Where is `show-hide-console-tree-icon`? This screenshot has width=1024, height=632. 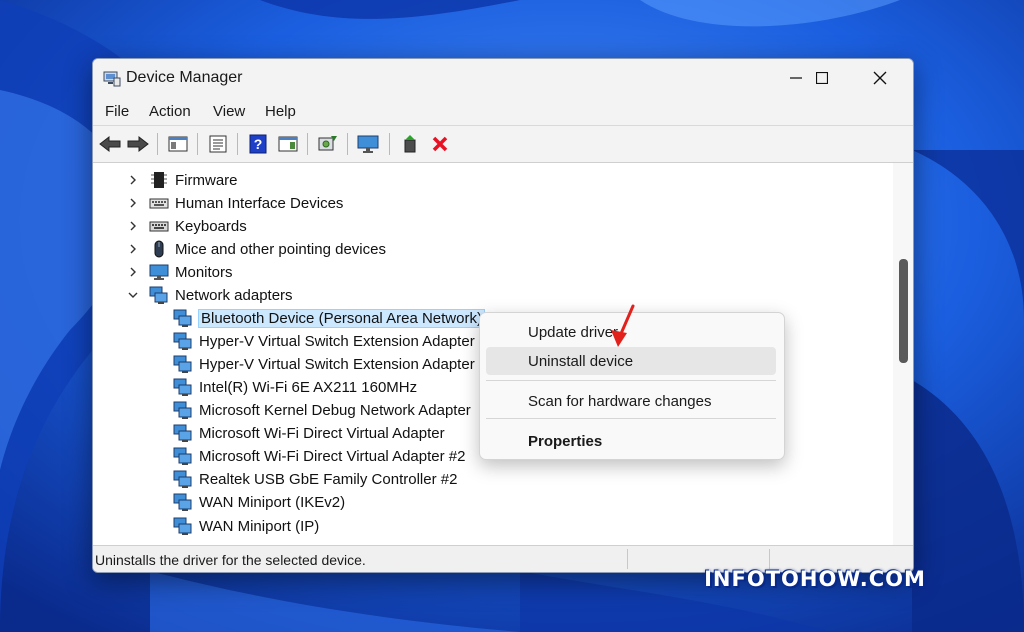 show-hide-console-tree-icon is located at coordinates (178, 144).